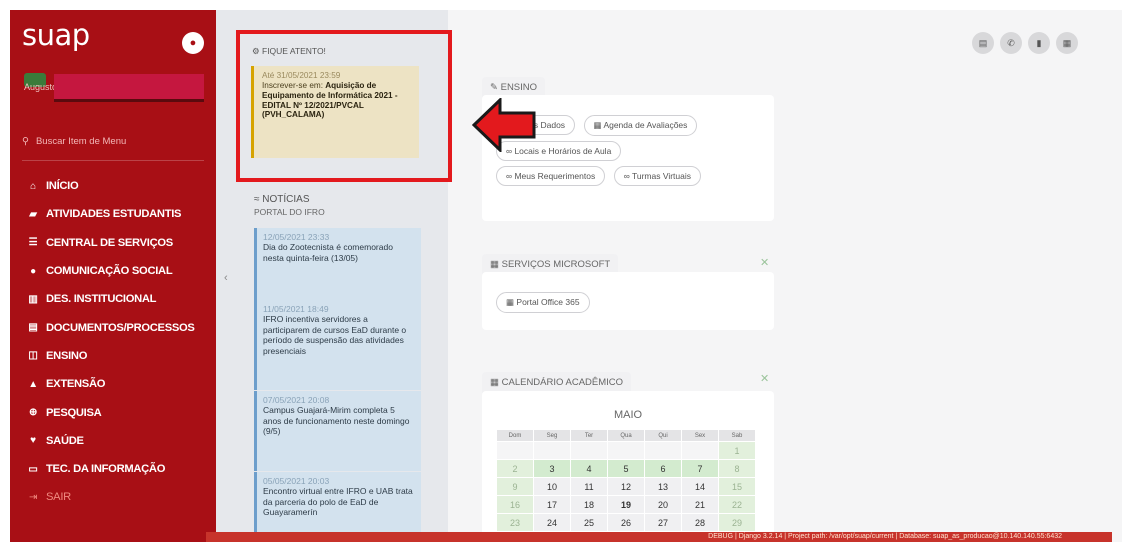  What do you see at coordinates (737, 522) in the screenshot?
I see `calendar-day: 29` at bounding box center [737, 522].